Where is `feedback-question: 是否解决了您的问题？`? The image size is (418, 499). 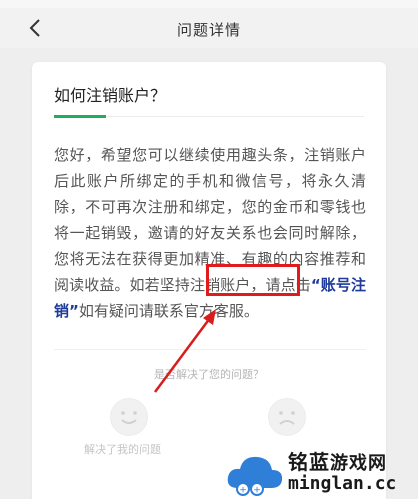 feedback-question: 是否解决了您的问题？ is located at coordinates (209, 374).